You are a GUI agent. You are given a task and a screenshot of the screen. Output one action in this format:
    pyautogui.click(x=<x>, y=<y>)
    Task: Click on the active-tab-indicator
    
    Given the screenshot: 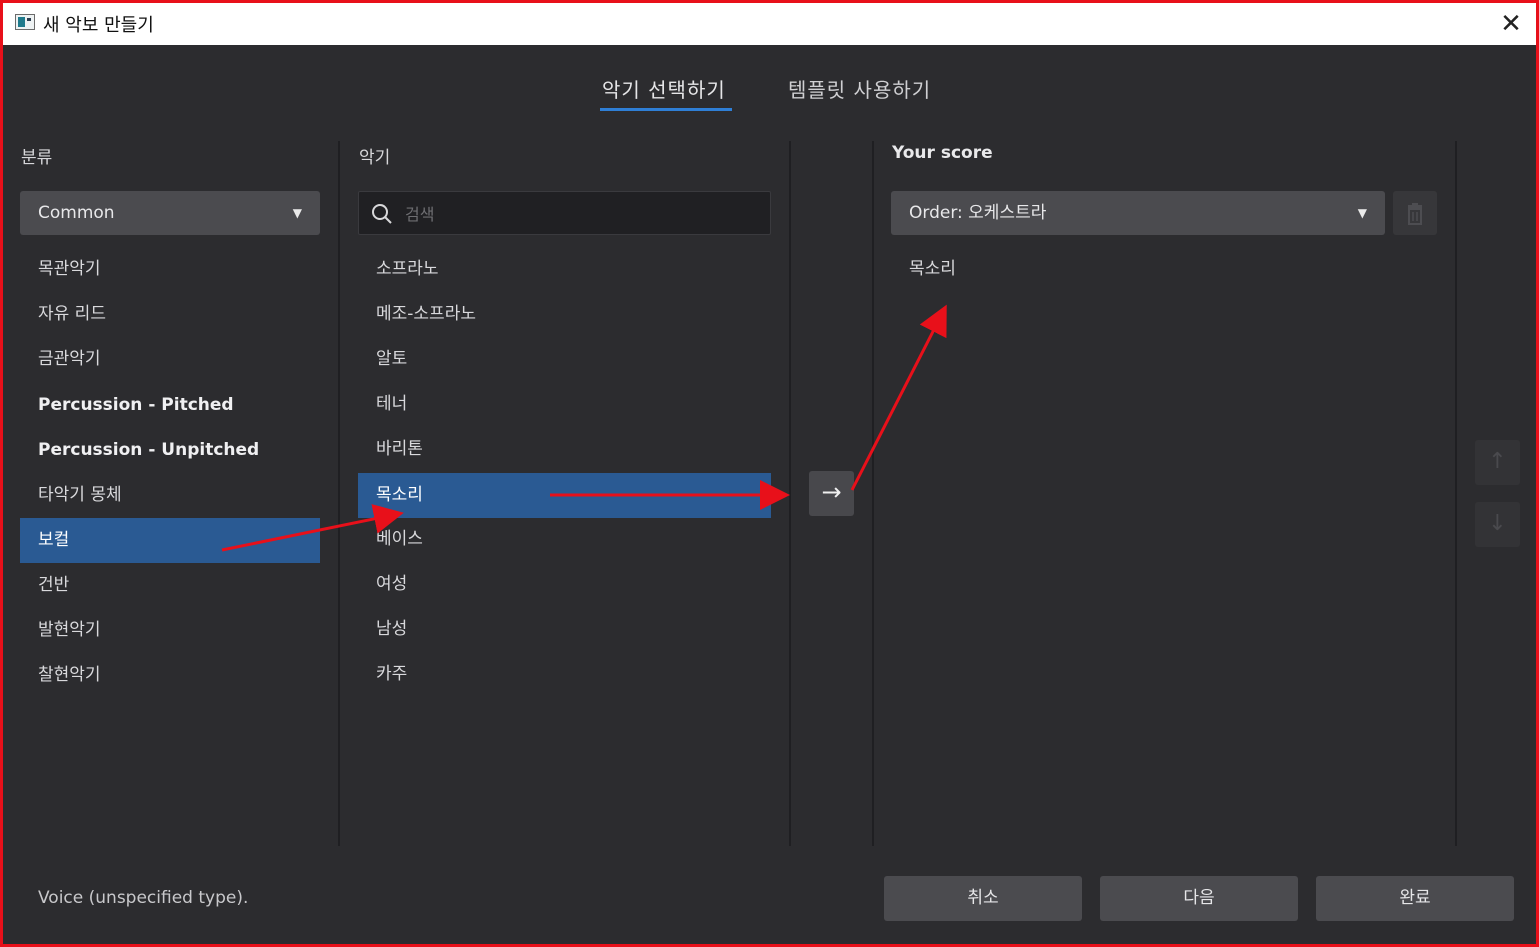 What is the action you would take?
    pyautogui.click(x=666, y=109)
    